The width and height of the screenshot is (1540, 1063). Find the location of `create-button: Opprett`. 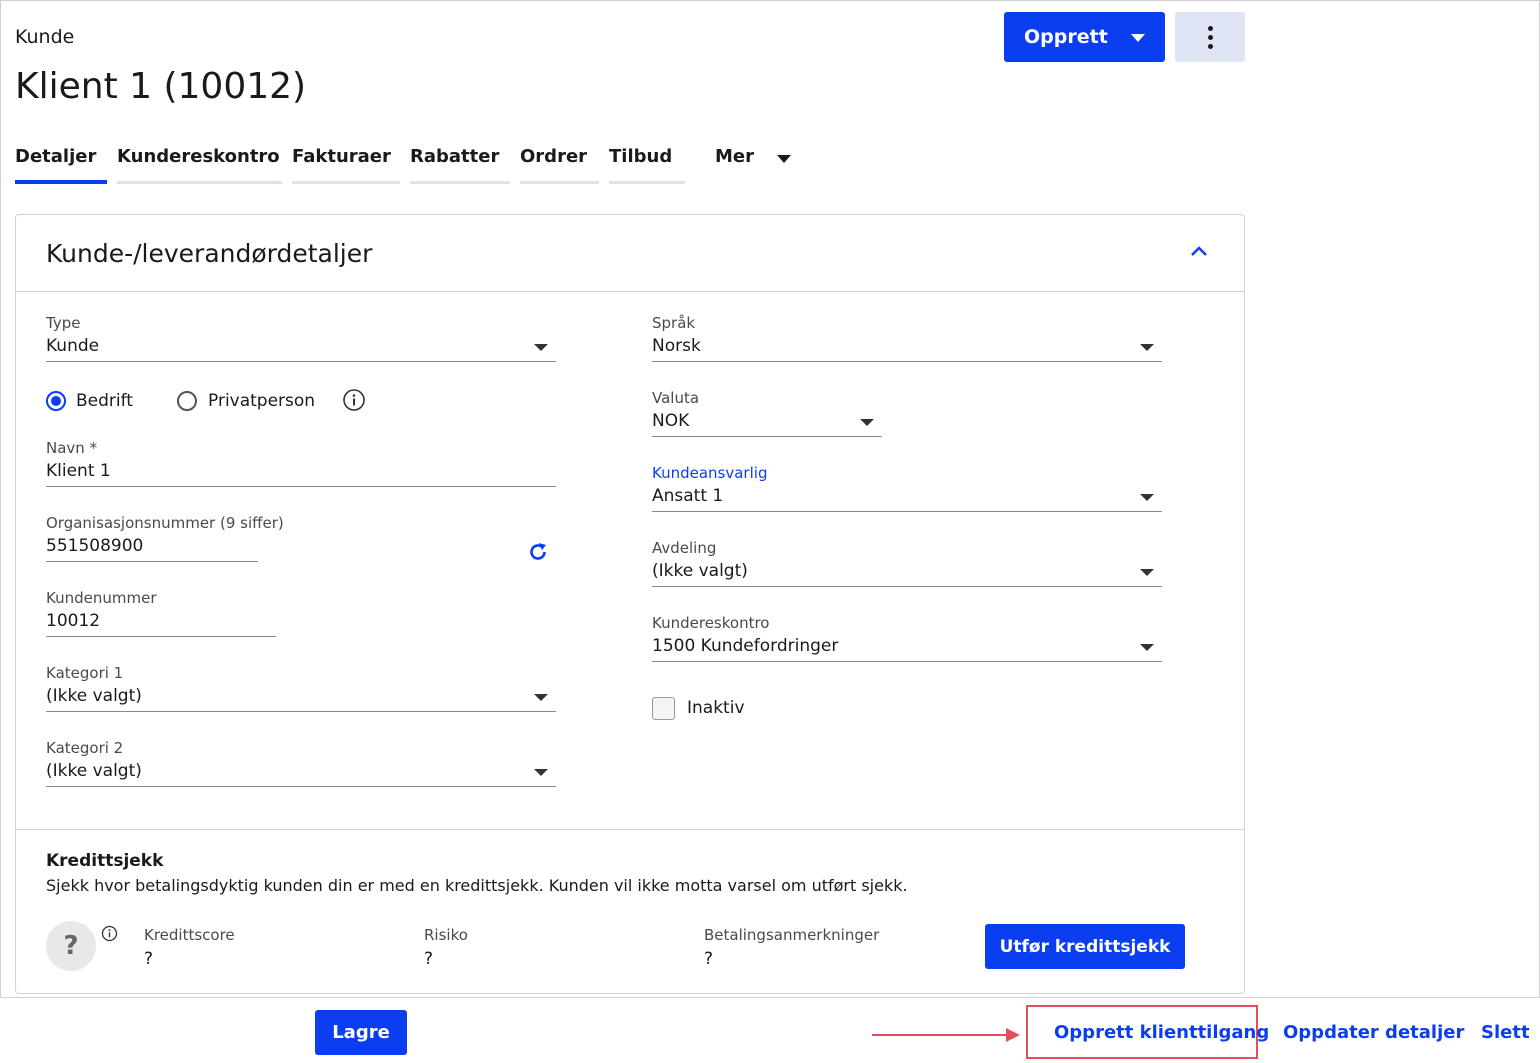

create-button: Opprett is located at coordinates (1084, 37).